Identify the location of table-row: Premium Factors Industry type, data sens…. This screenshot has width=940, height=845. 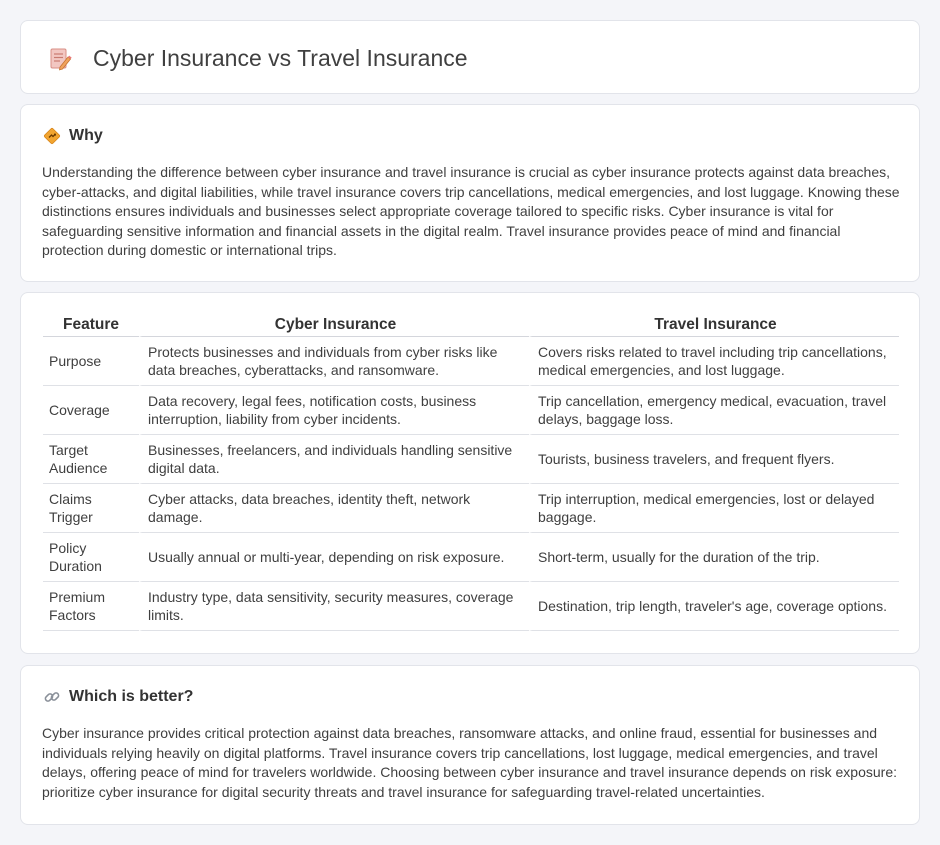
(471, 606).